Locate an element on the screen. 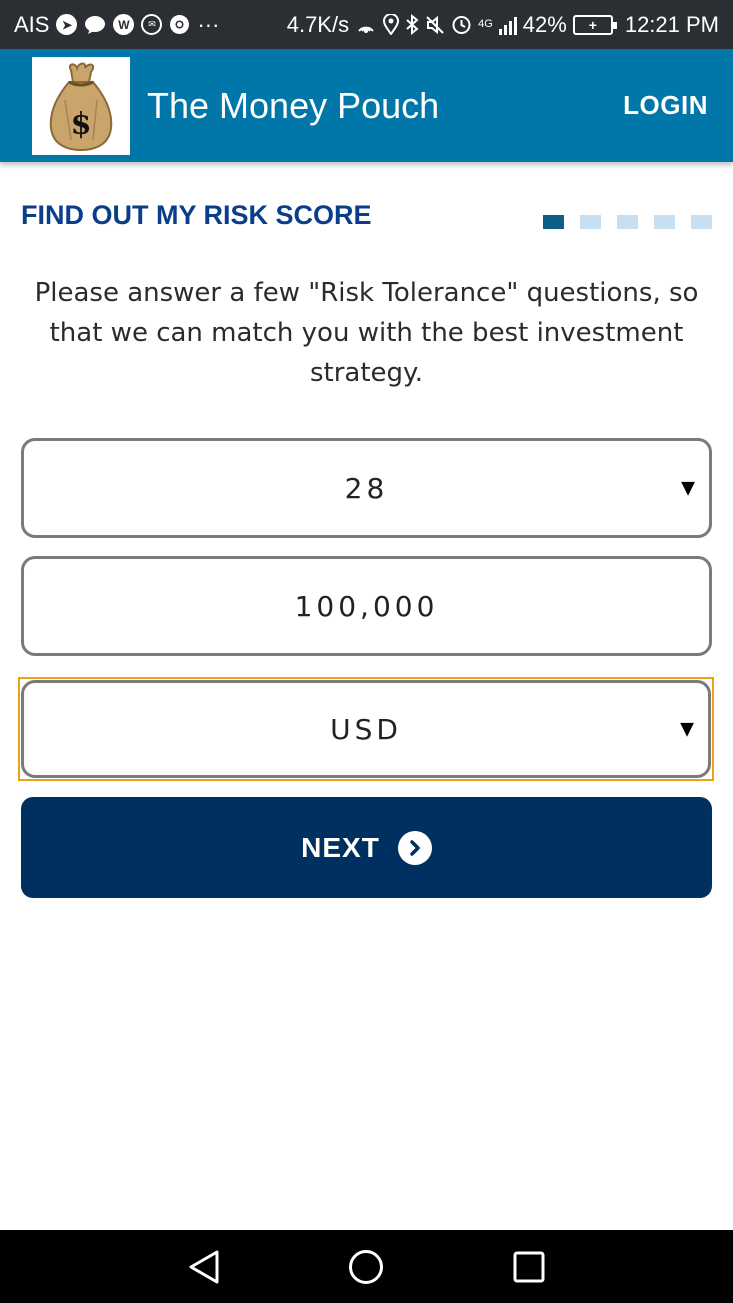 Image resolution: width=733 pixels, height=1303 pixels. more-notifications: ··· is located at coordinates (208, 24).